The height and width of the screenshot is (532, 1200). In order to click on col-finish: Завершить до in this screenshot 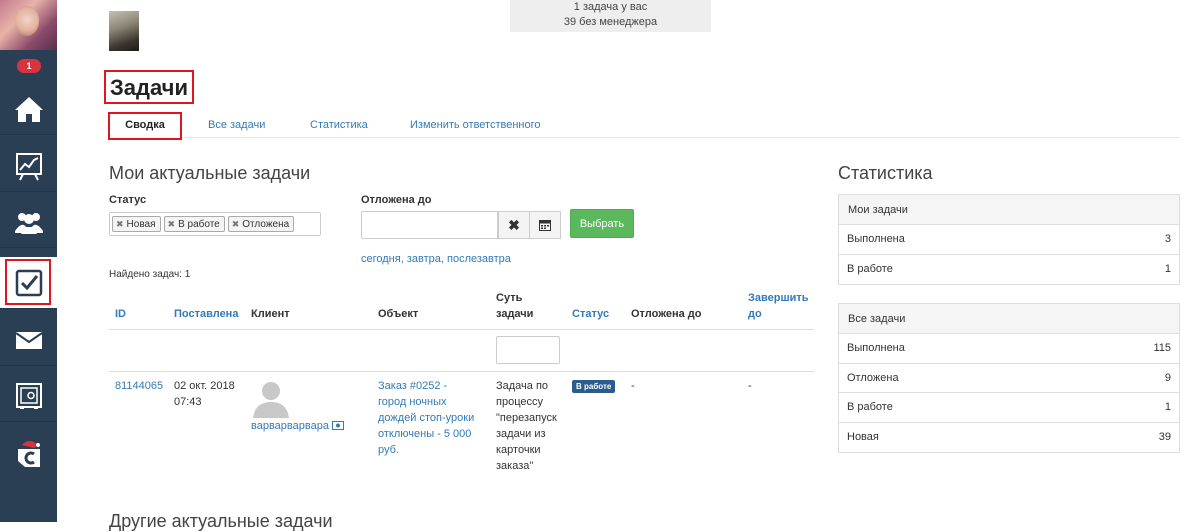, I will do `click(778, 306)`.